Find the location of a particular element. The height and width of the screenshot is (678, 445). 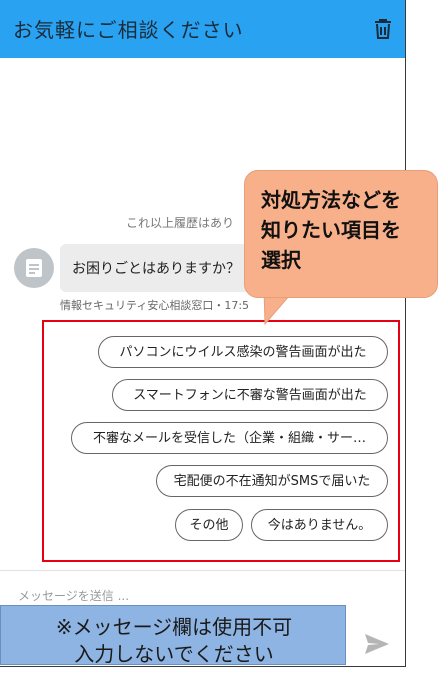

send-icon is located at coordinates (377, 644).